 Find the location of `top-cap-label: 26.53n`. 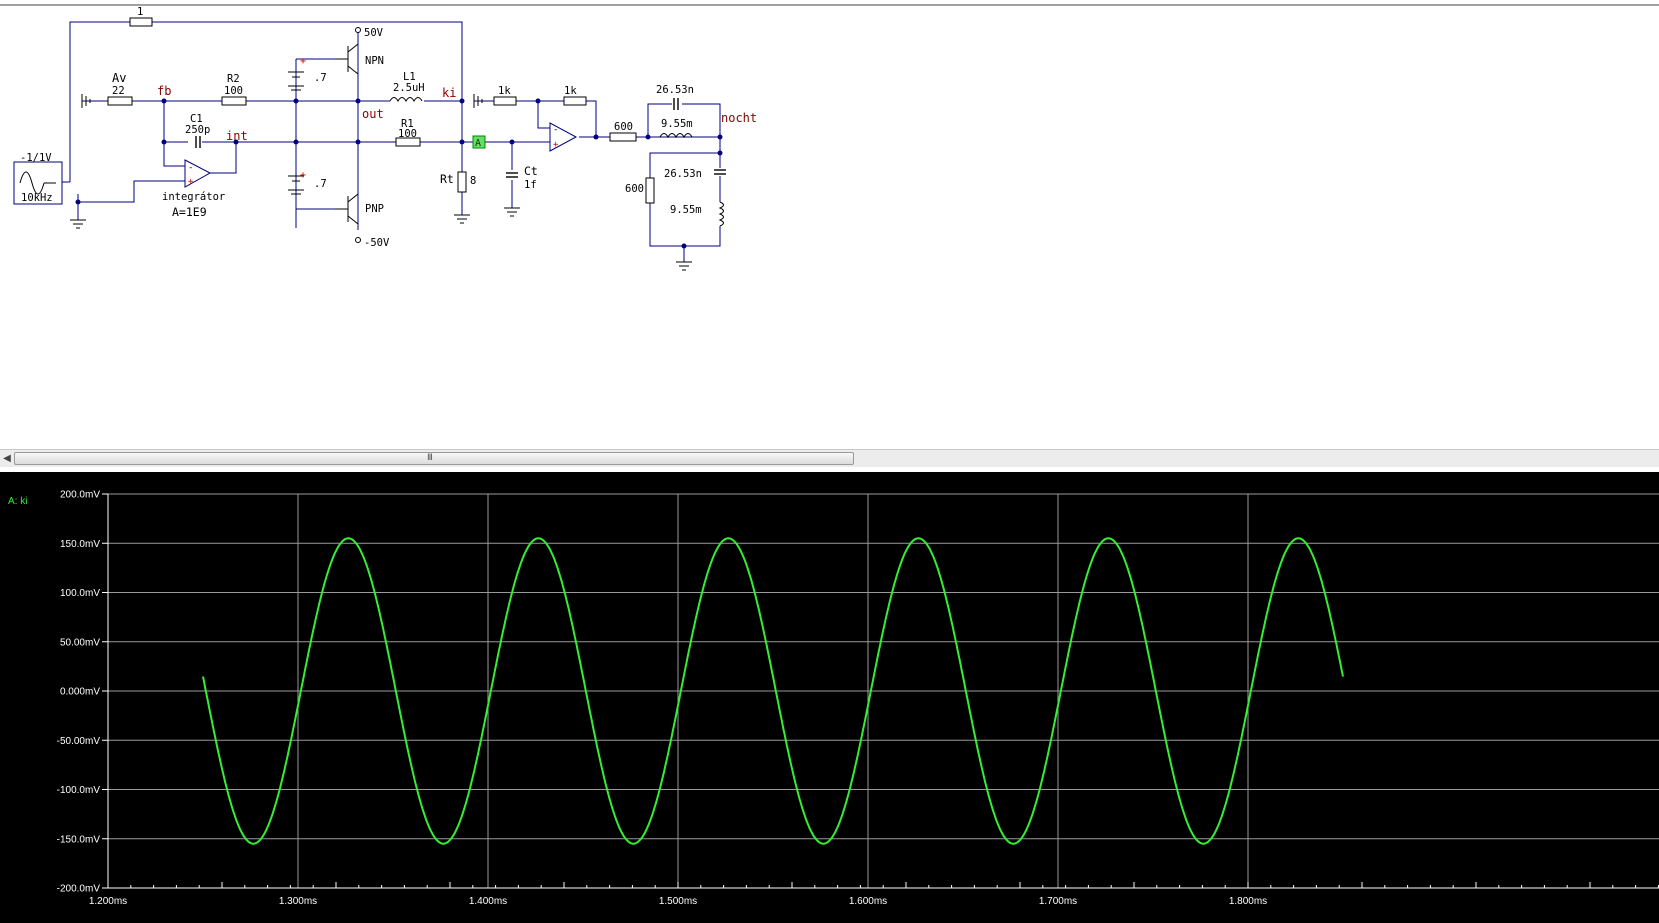

top-cap-label: 26.53n is located at coordinates (675, 90).